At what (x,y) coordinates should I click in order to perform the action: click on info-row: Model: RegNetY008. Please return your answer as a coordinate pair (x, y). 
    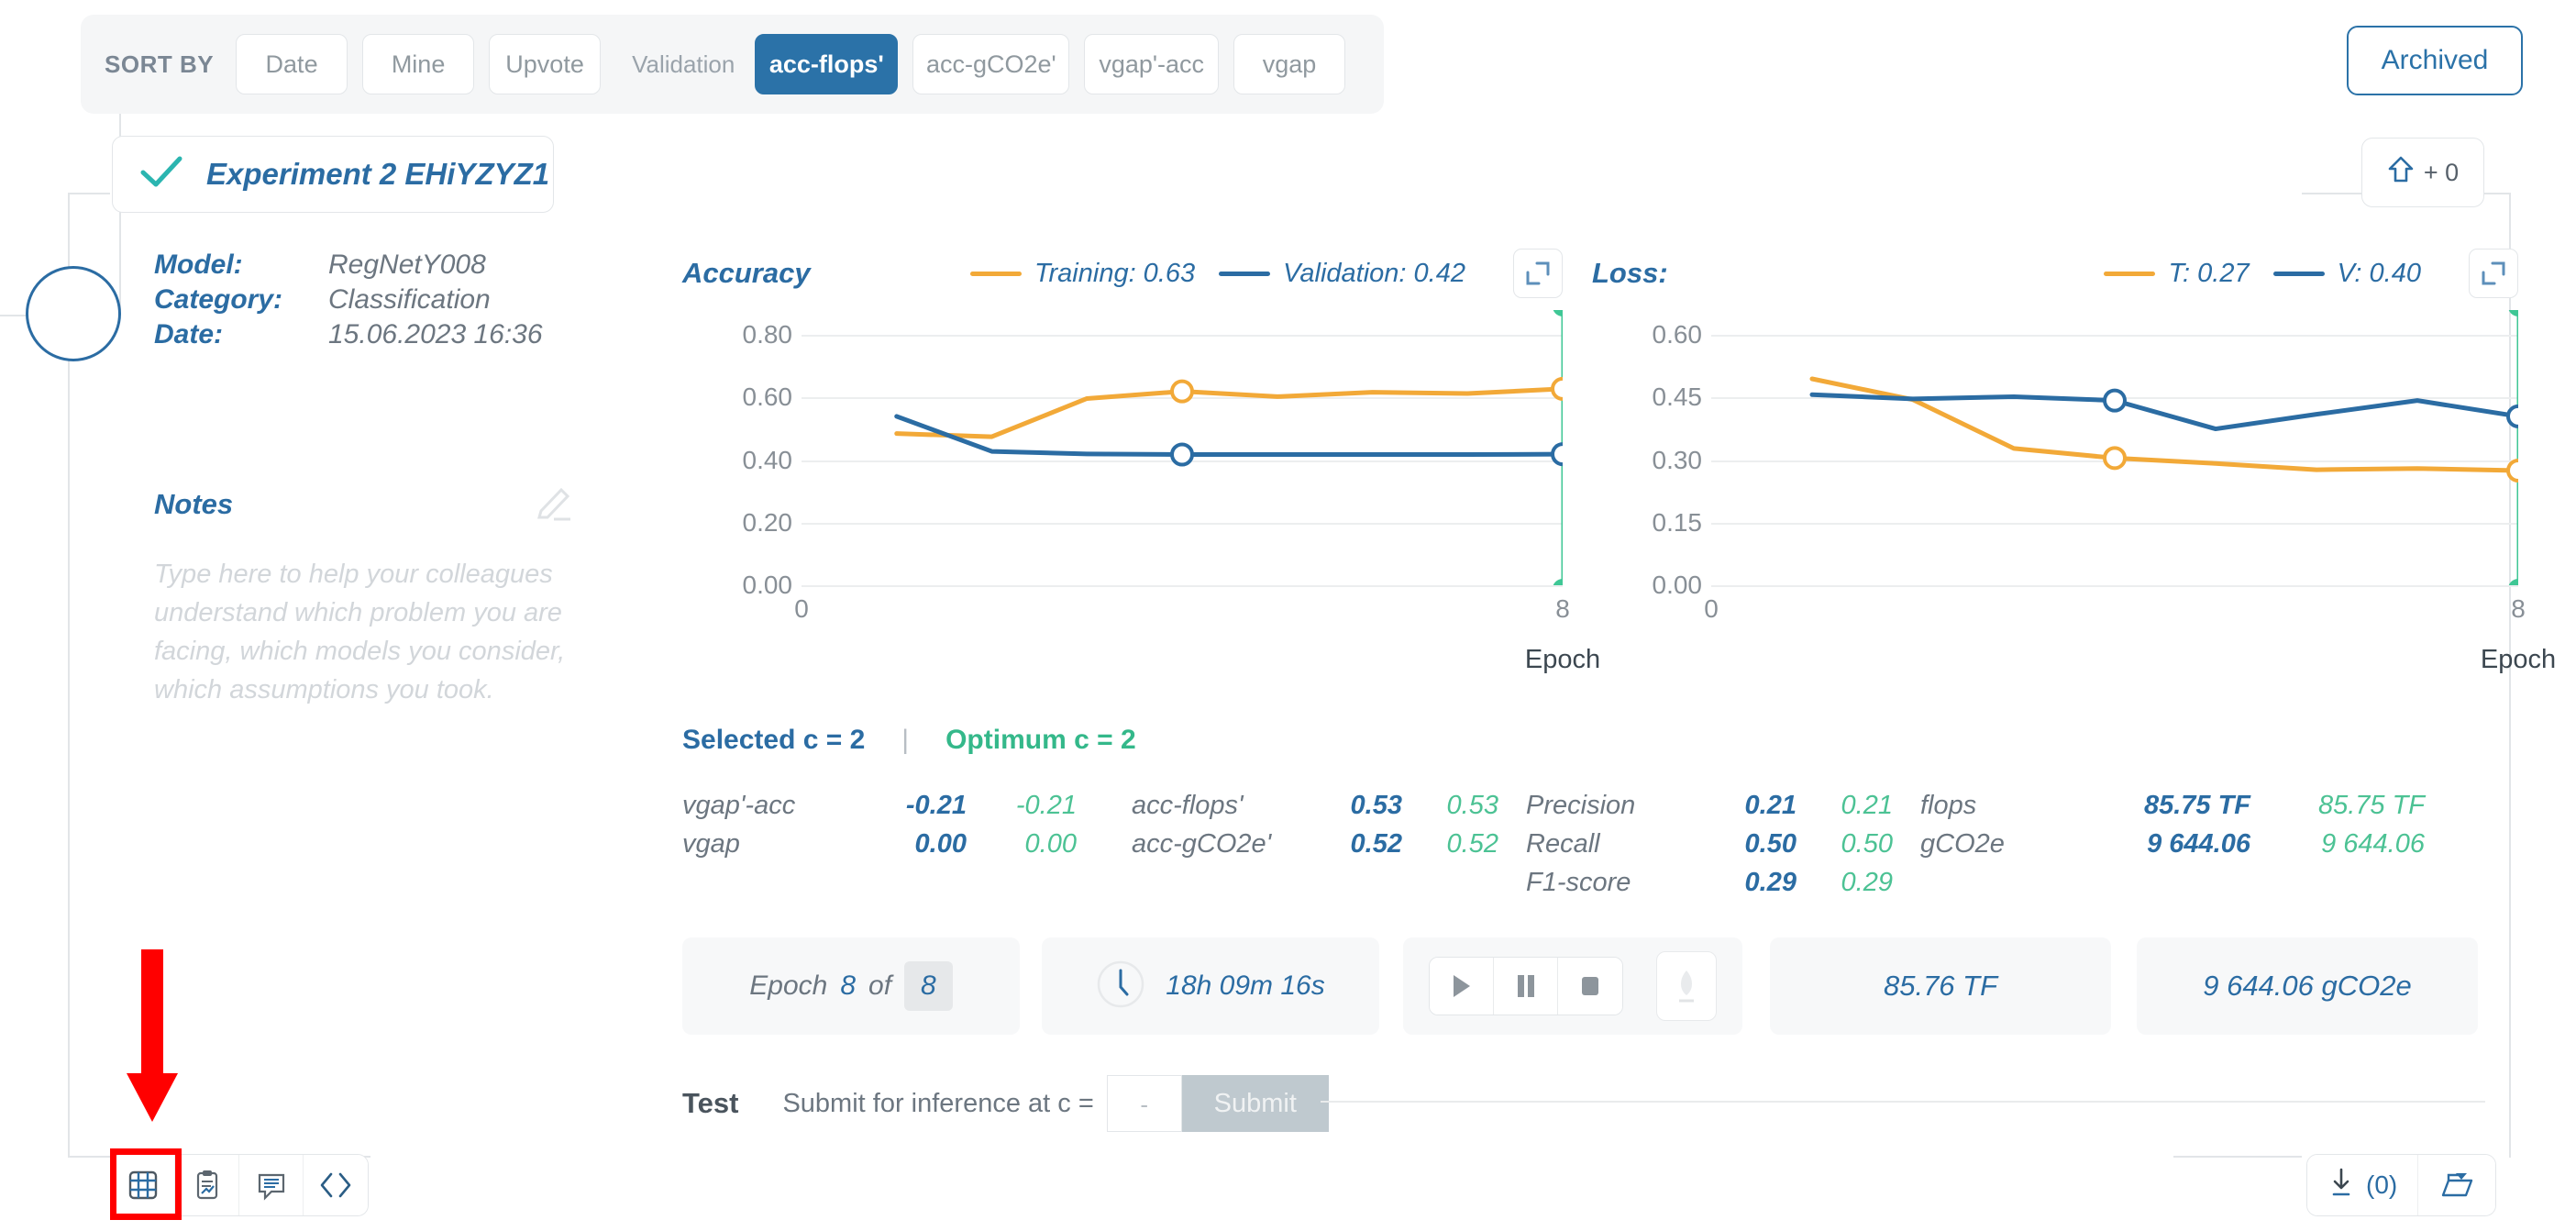
    Looking at the image, I should click on (365, 265).